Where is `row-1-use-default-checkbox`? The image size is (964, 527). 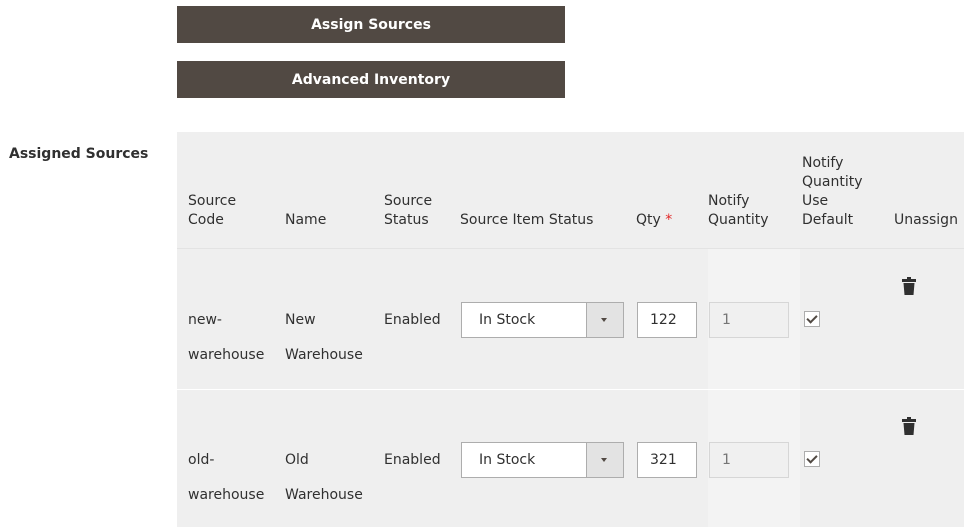 row-1-use-default-checkbox is located at coordinates (812, 319).